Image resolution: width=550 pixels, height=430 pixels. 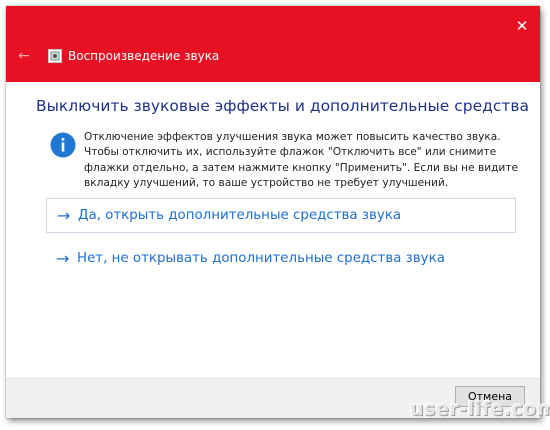 What do you see at coordinates (27, 56) in the screenshot?
I see `back-arrow-icon: ←` at bounding box center [27, 56].